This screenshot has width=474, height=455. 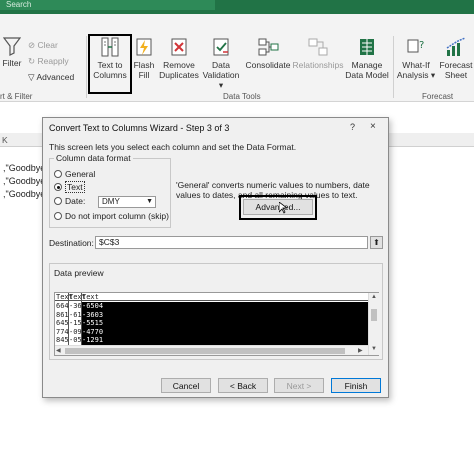 What do you see at coordinates (93, 158) in the screenshot?
I see `column-data-format-legend: Column data format` at bounding box center [93, 158].